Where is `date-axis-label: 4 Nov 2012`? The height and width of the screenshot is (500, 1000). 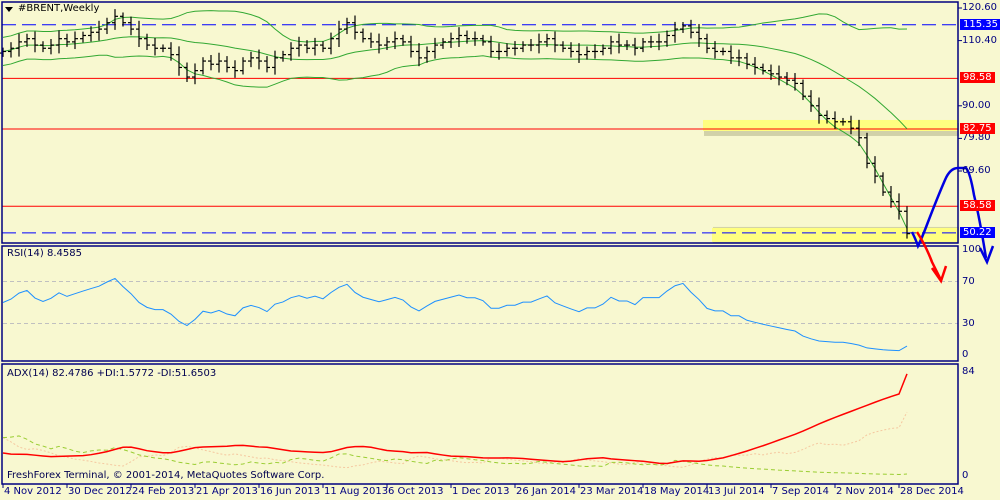
date-axis-label: 4 Nov 2012 is located at coordinates (33, 491).